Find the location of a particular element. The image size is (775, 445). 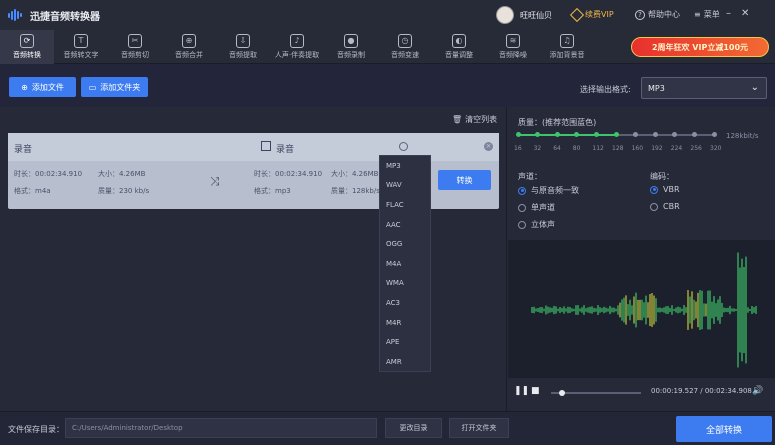

source-format: 格式：m4a is located at coordinates (32, 191).